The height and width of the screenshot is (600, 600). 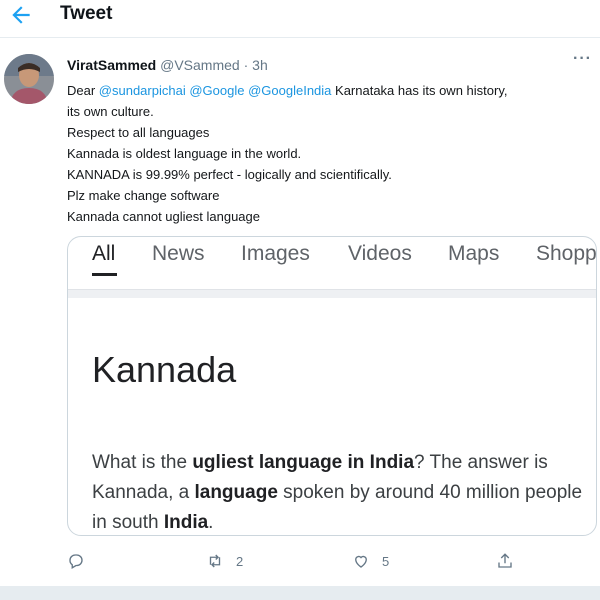 What do you see at coordinates (566, 253) in the screenshot?
I see `tab-shopping: Shopp` at bounding box center [566, 253].